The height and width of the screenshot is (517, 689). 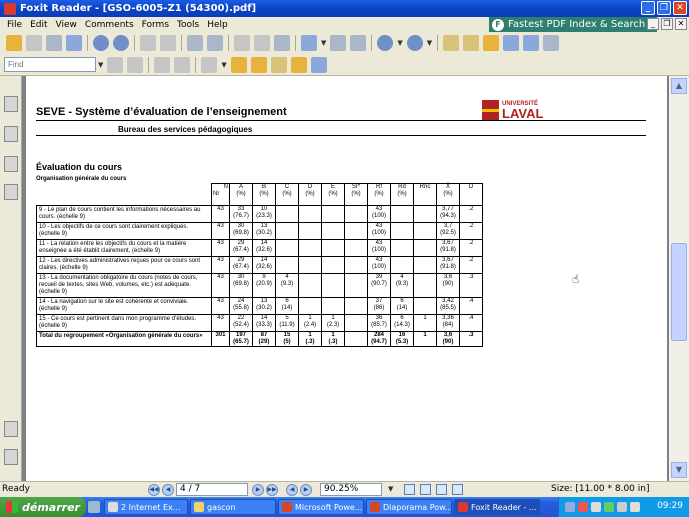 What do you see at coordinates (511, 43) in the screenshot?
I see `book-icon` at bounding box center [511, 43].